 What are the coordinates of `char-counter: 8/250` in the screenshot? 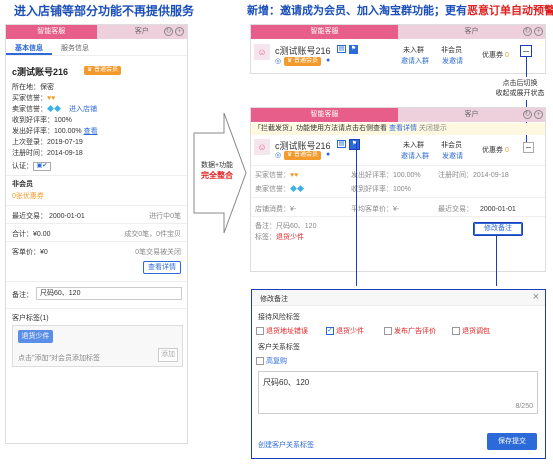 It's located at (524, 406).